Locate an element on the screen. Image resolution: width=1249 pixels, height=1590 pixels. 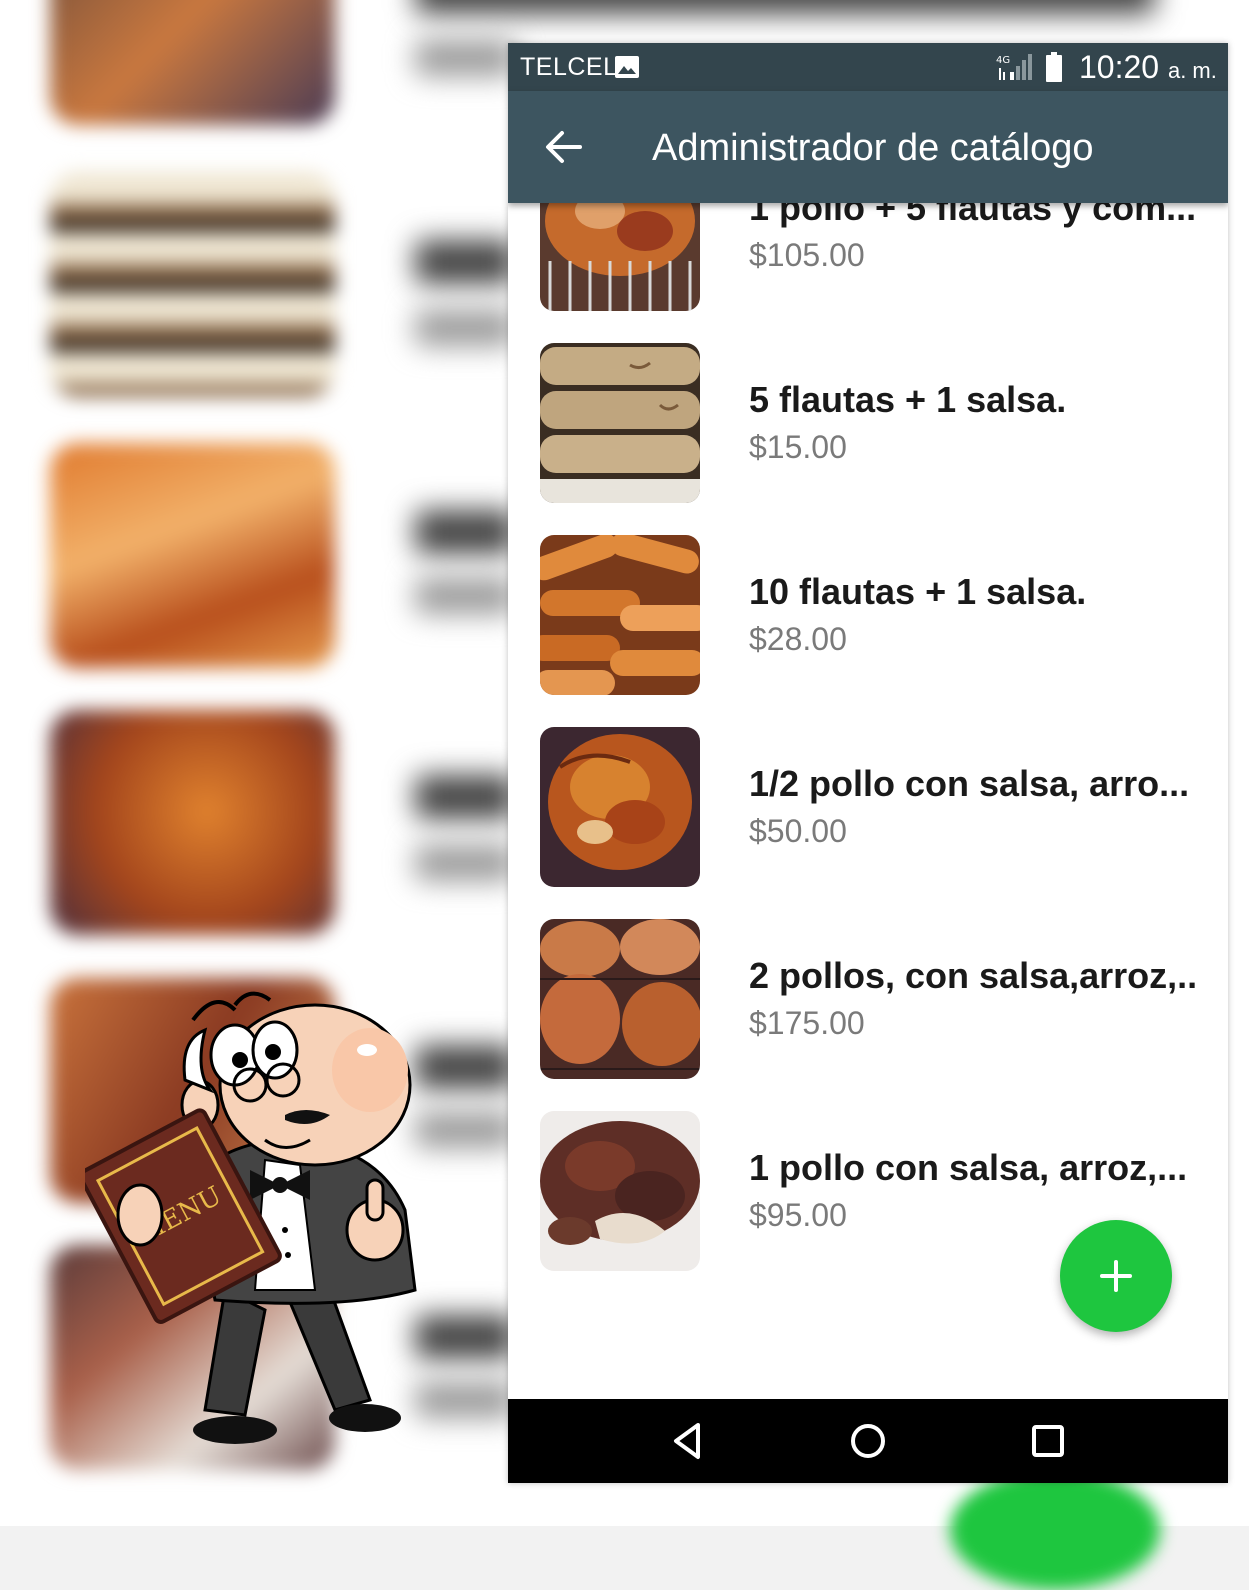
bg-fab is located at coordinates (1055, 1530).